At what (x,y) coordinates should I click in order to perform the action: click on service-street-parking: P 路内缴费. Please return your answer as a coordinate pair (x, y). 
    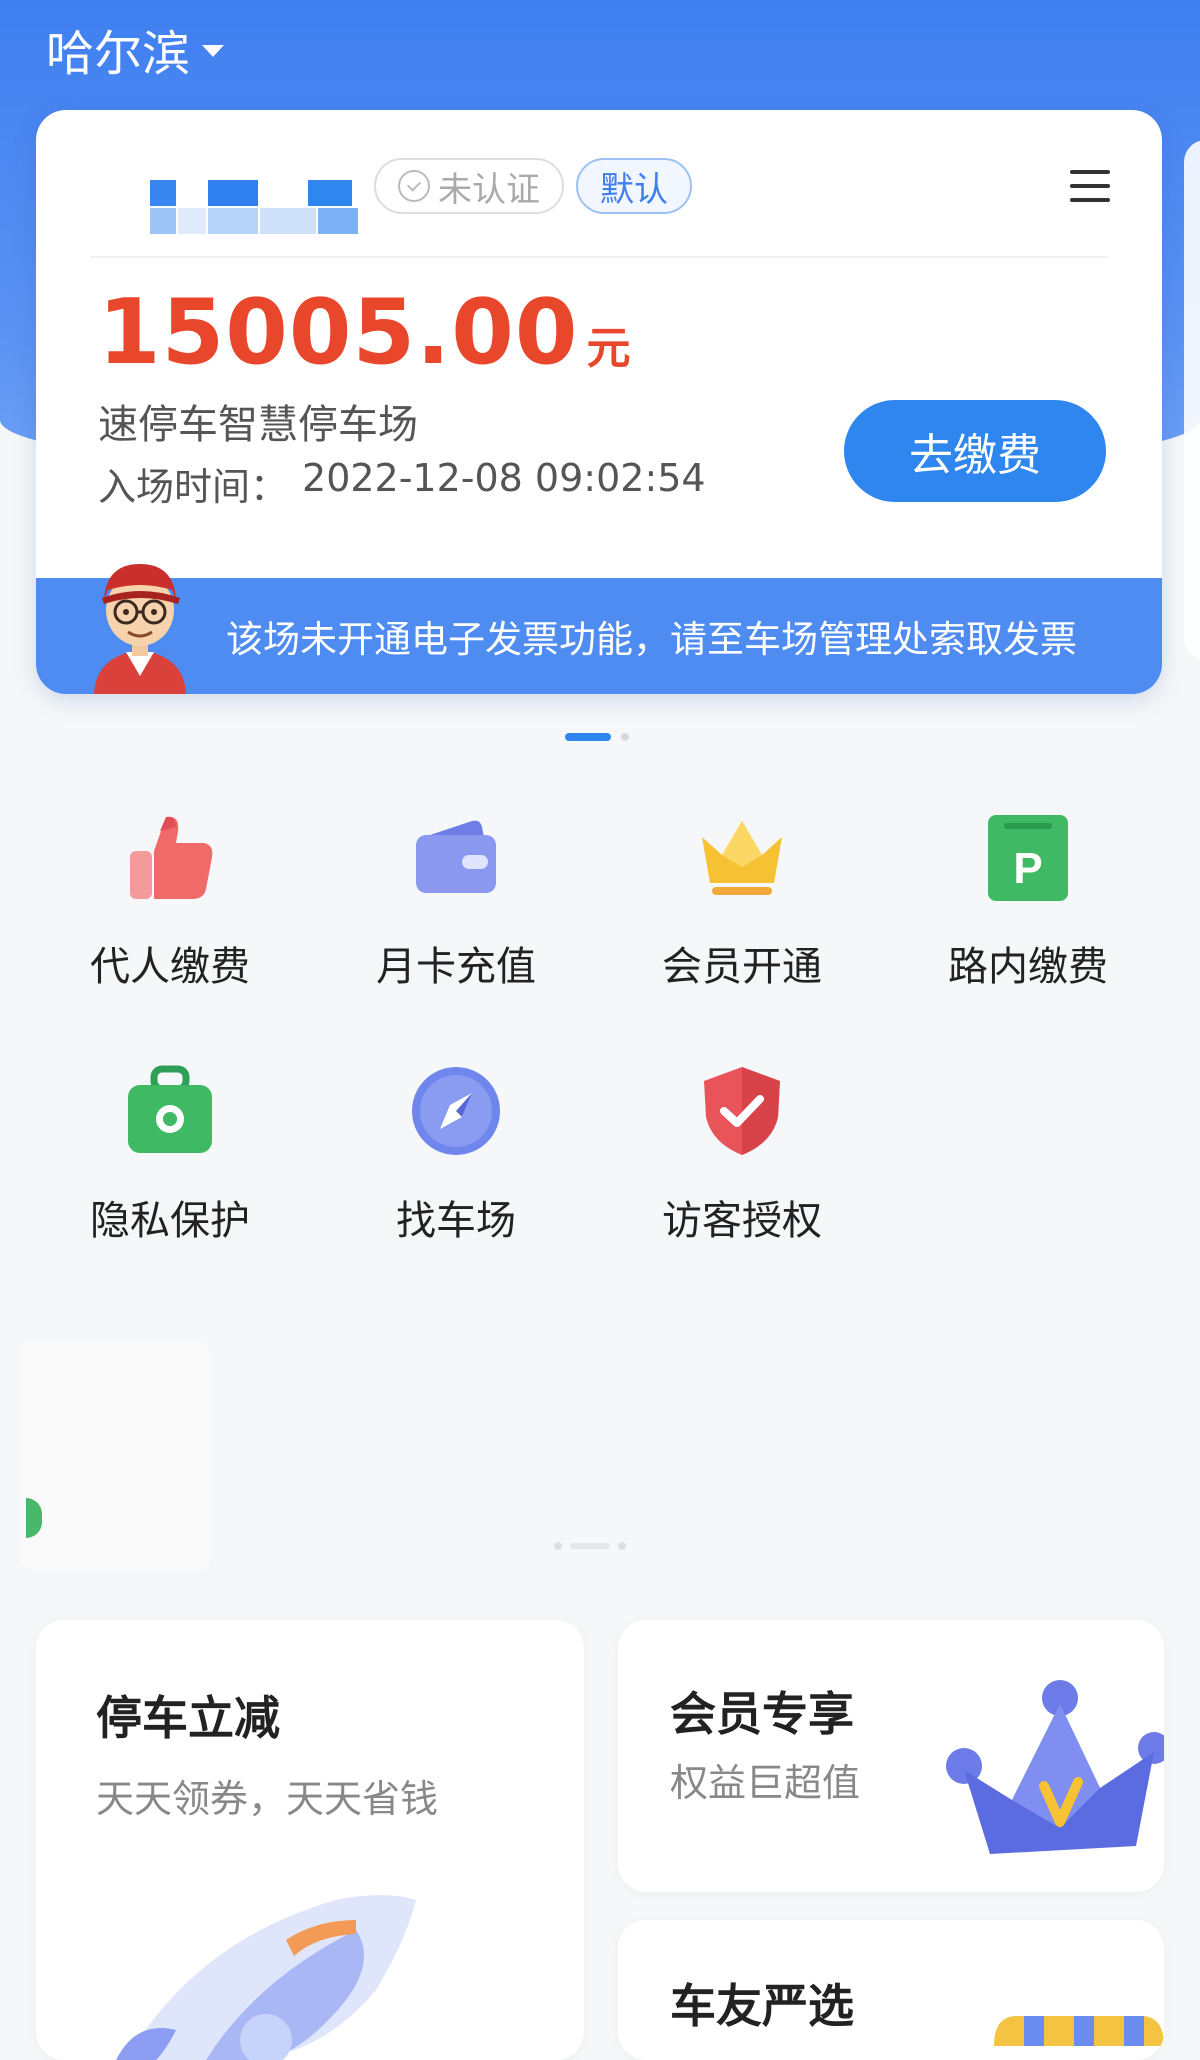
    Looking at the image, I should click on (1028, 897).